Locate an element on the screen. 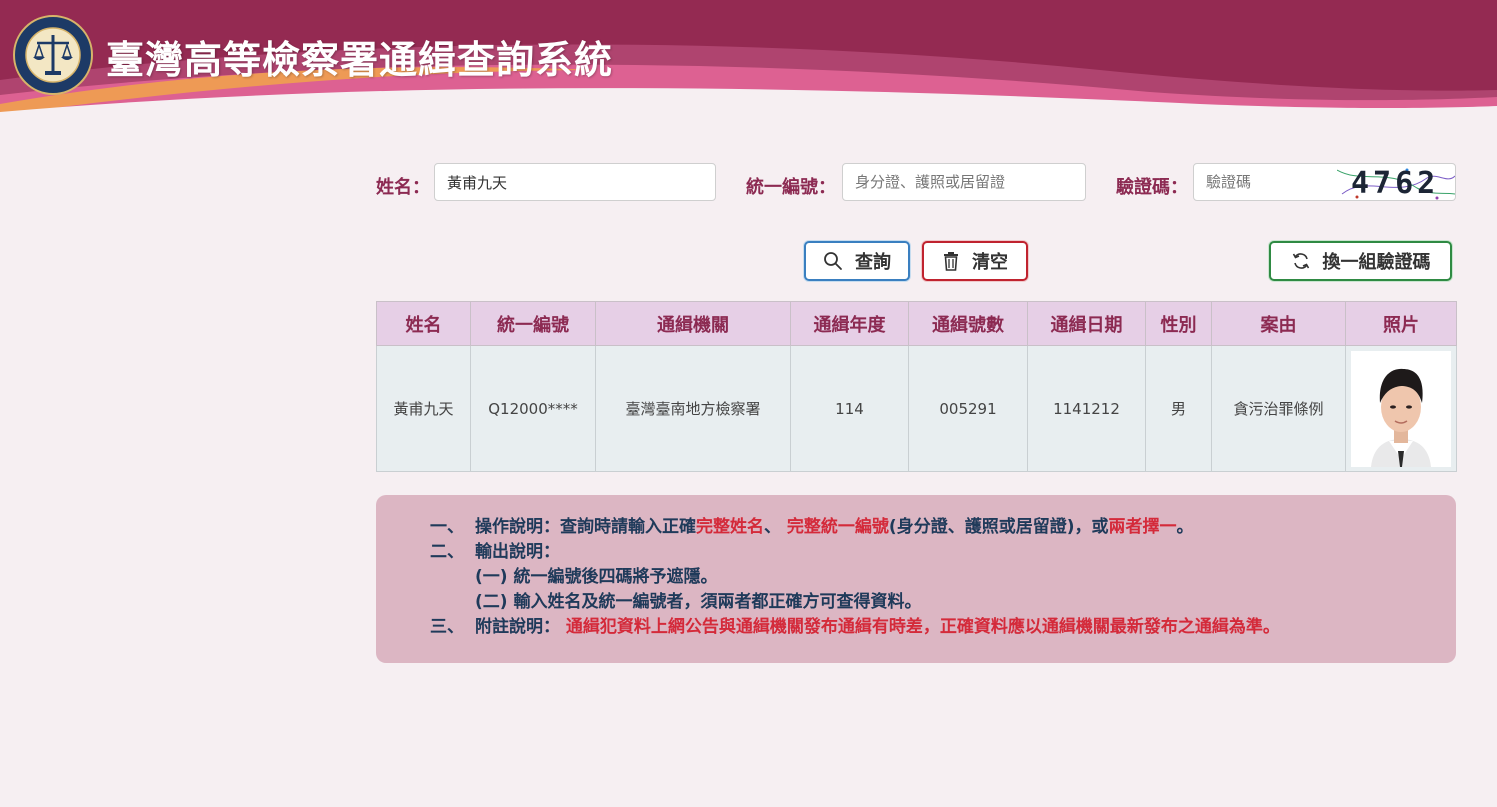 The image size is (1497, 807). id-number-input is located at coordinates (964, 182).